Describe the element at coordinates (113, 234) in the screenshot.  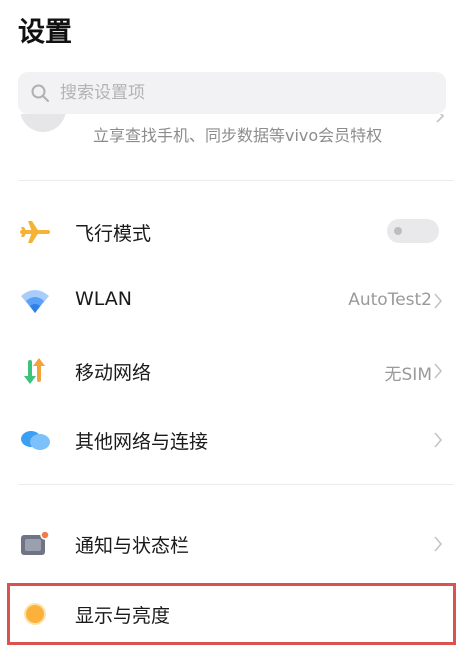
I see `settings-item-label: 飞行模式` at that location.